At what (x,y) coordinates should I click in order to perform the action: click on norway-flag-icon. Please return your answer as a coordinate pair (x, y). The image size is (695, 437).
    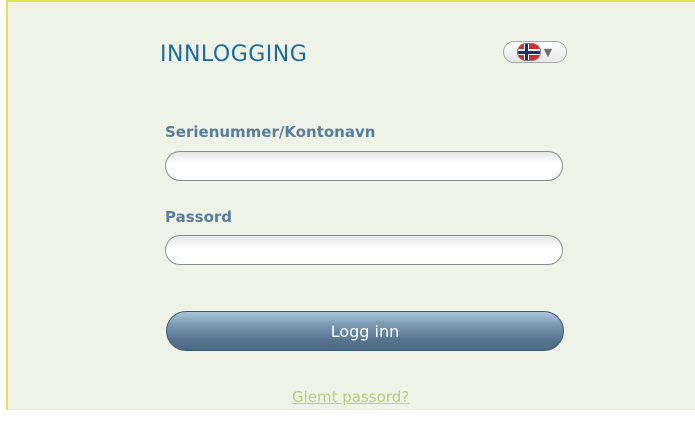
    Looking at the image, I should click on (528, 52).